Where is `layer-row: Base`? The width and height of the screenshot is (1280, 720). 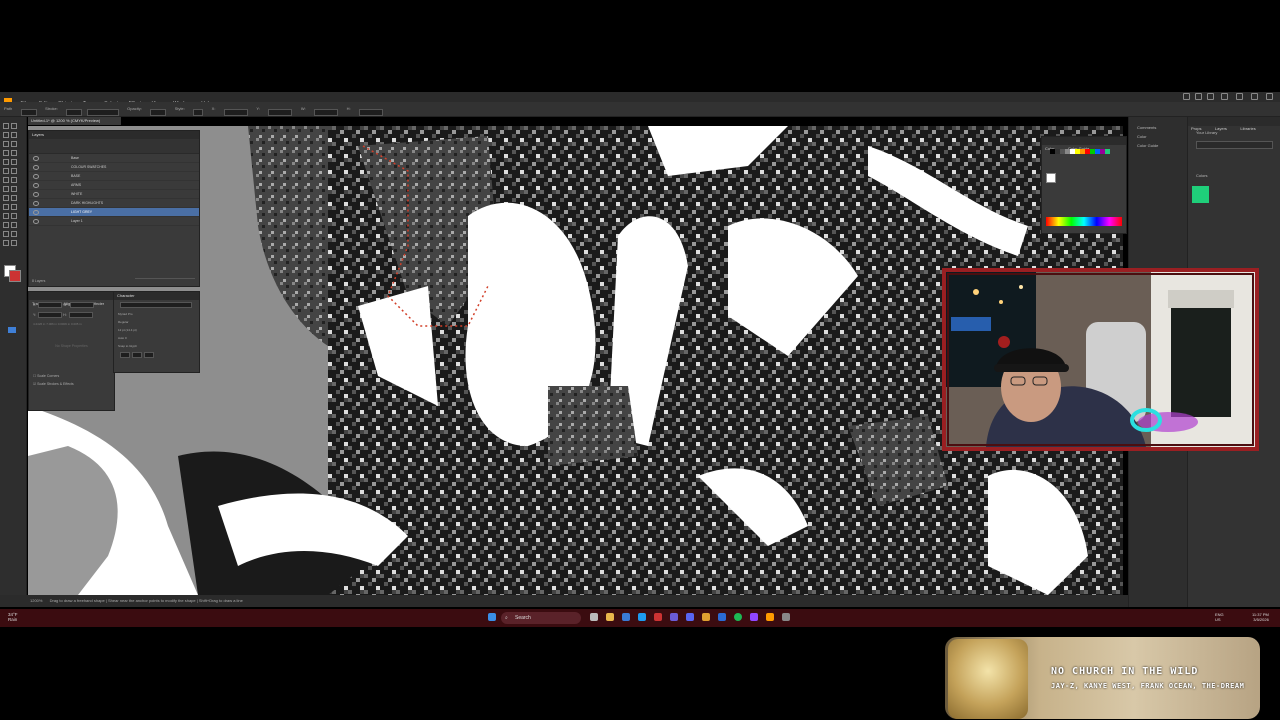 layer-row: Base is located at coordinates (114, 158).